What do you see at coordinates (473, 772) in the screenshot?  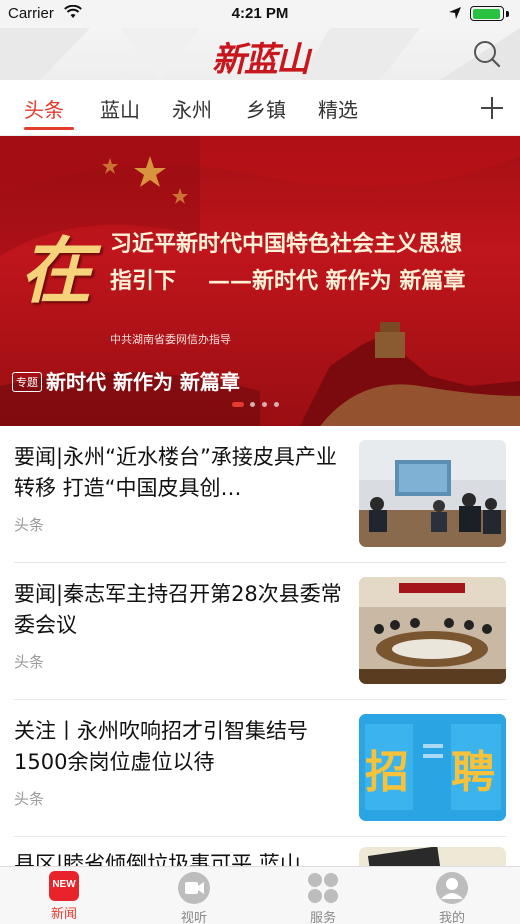 I see `poster-char-2: 聘` at bounding box center [473, 772].